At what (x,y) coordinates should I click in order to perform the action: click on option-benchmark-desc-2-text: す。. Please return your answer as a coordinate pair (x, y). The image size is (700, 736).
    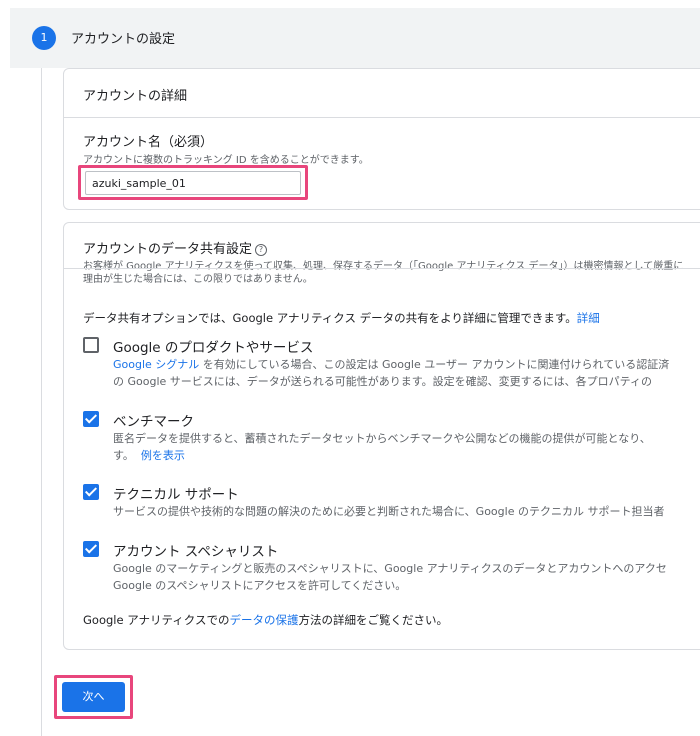
    Looking at the image, I should click on (123, 455).